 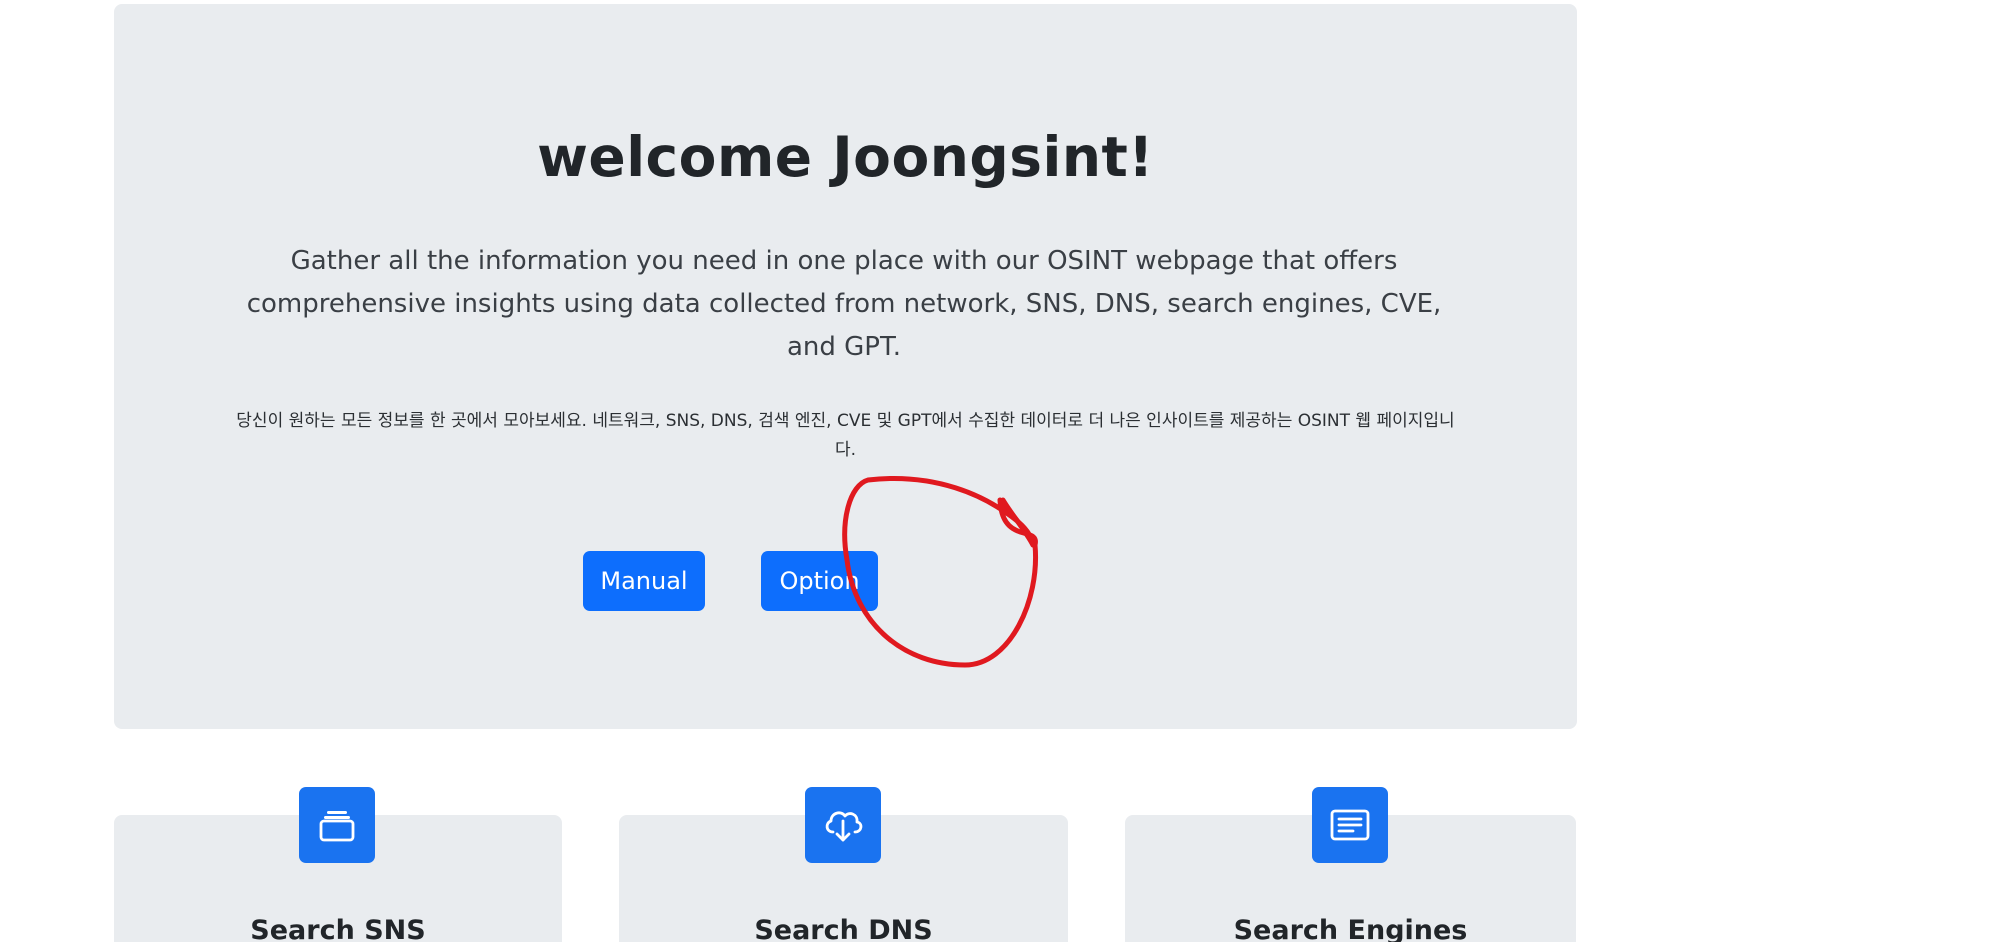 What do you see at coordinates (644, 581) in the screenshot?
I see `manual-button: Manual` at bounding box center [644, 581].